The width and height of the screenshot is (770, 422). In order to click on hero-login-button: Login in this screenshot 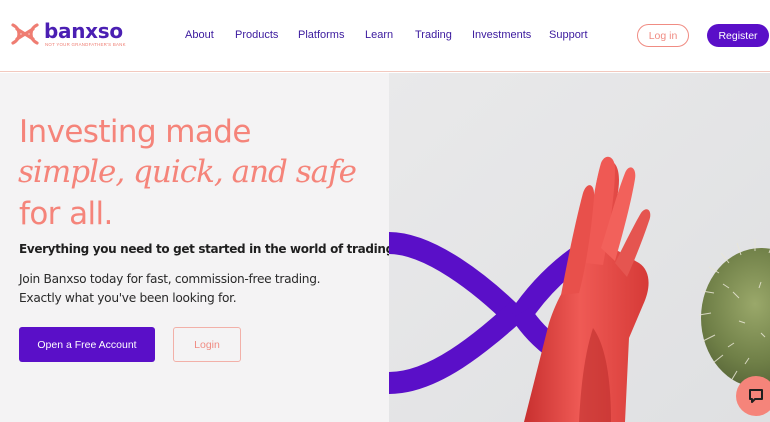, I will do `click(207, 344)`.